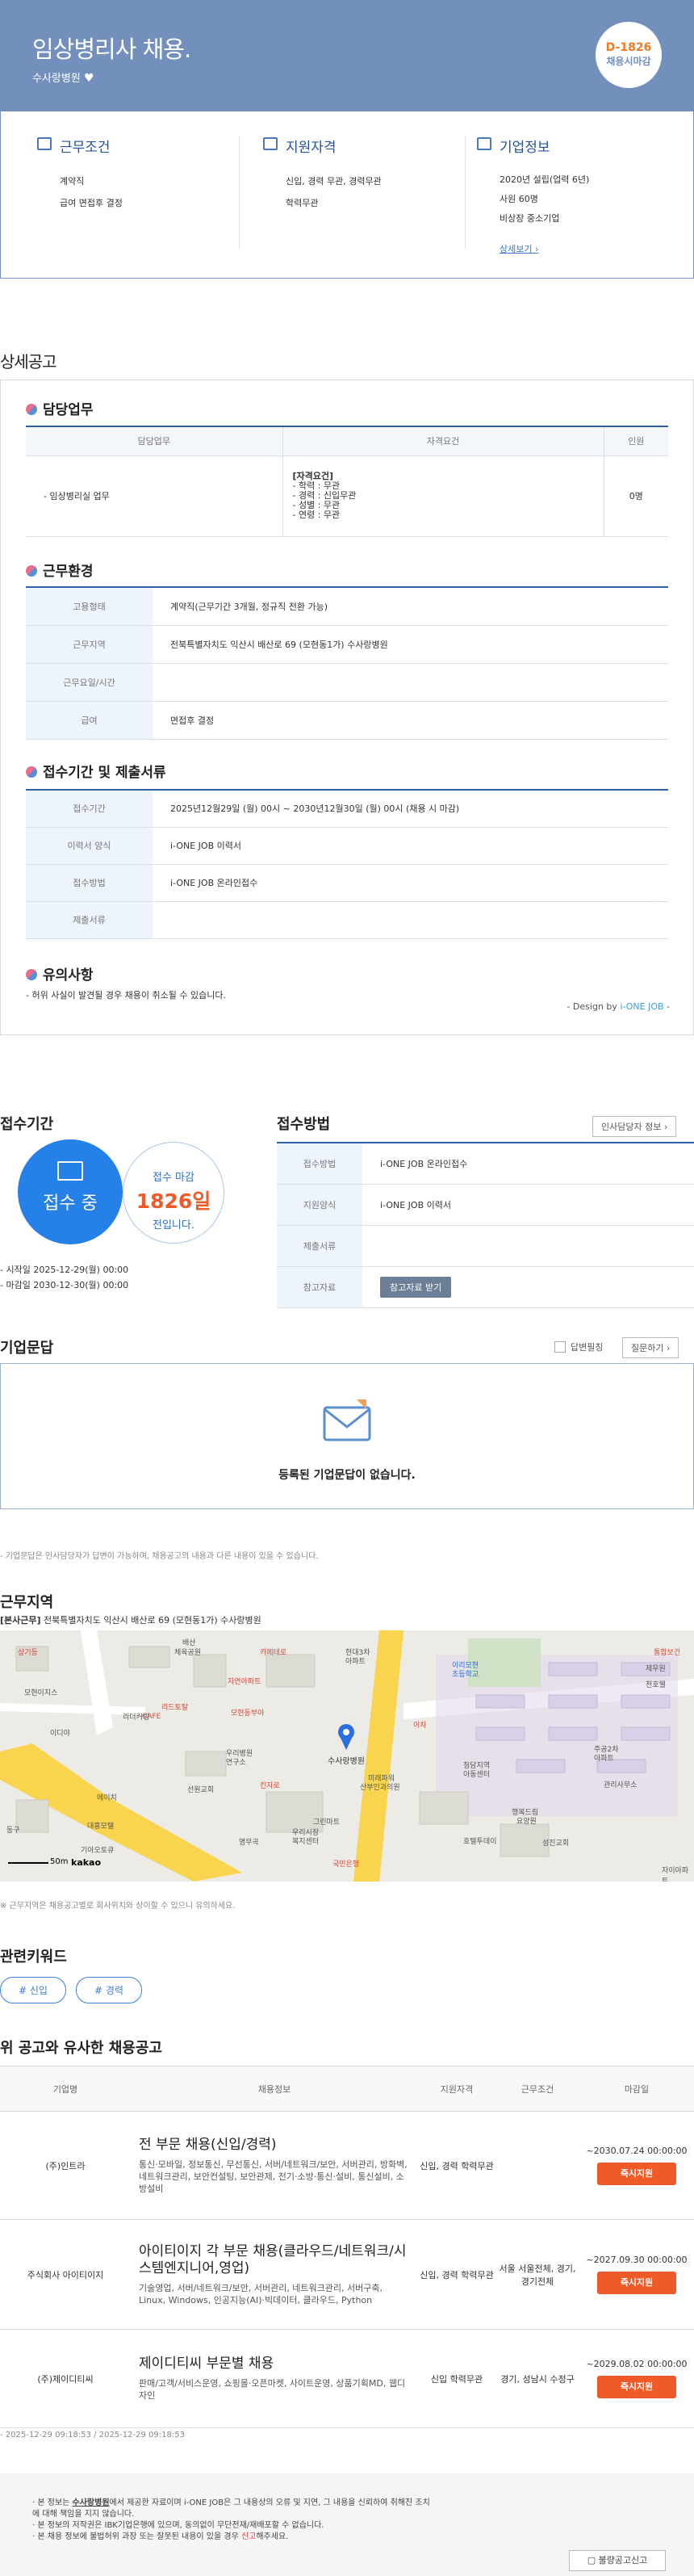  I want to click on method-value, so click(528, 1246).